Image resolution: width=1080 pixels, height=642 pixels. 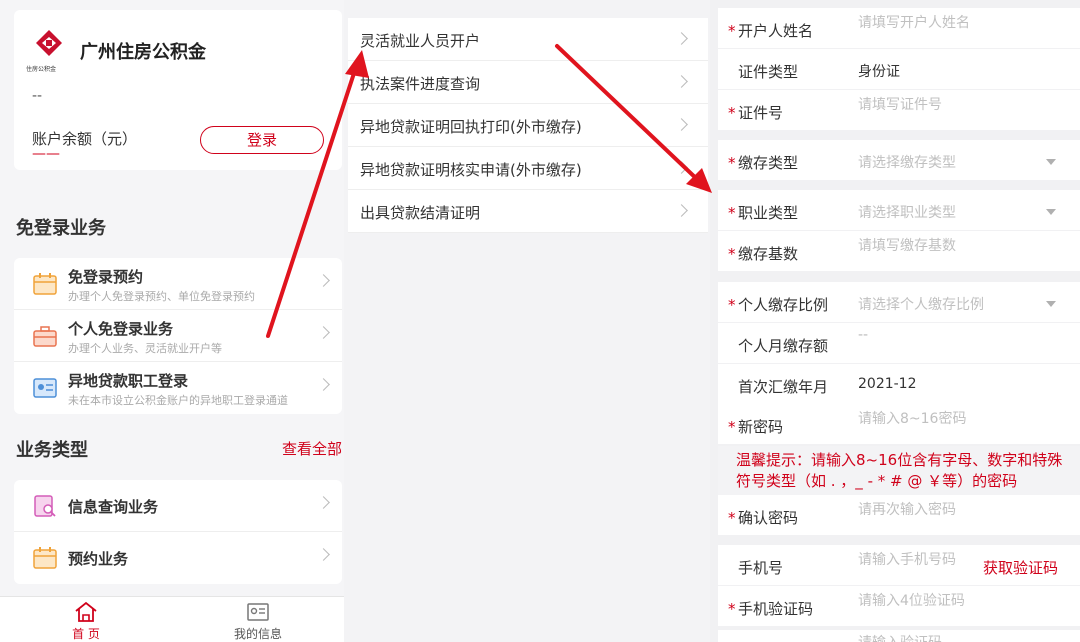 What do you see at coordinates (178, 558) in the screenshot?
I see `list-item-appointment: 预约业务` at bounding box center [178, 558].